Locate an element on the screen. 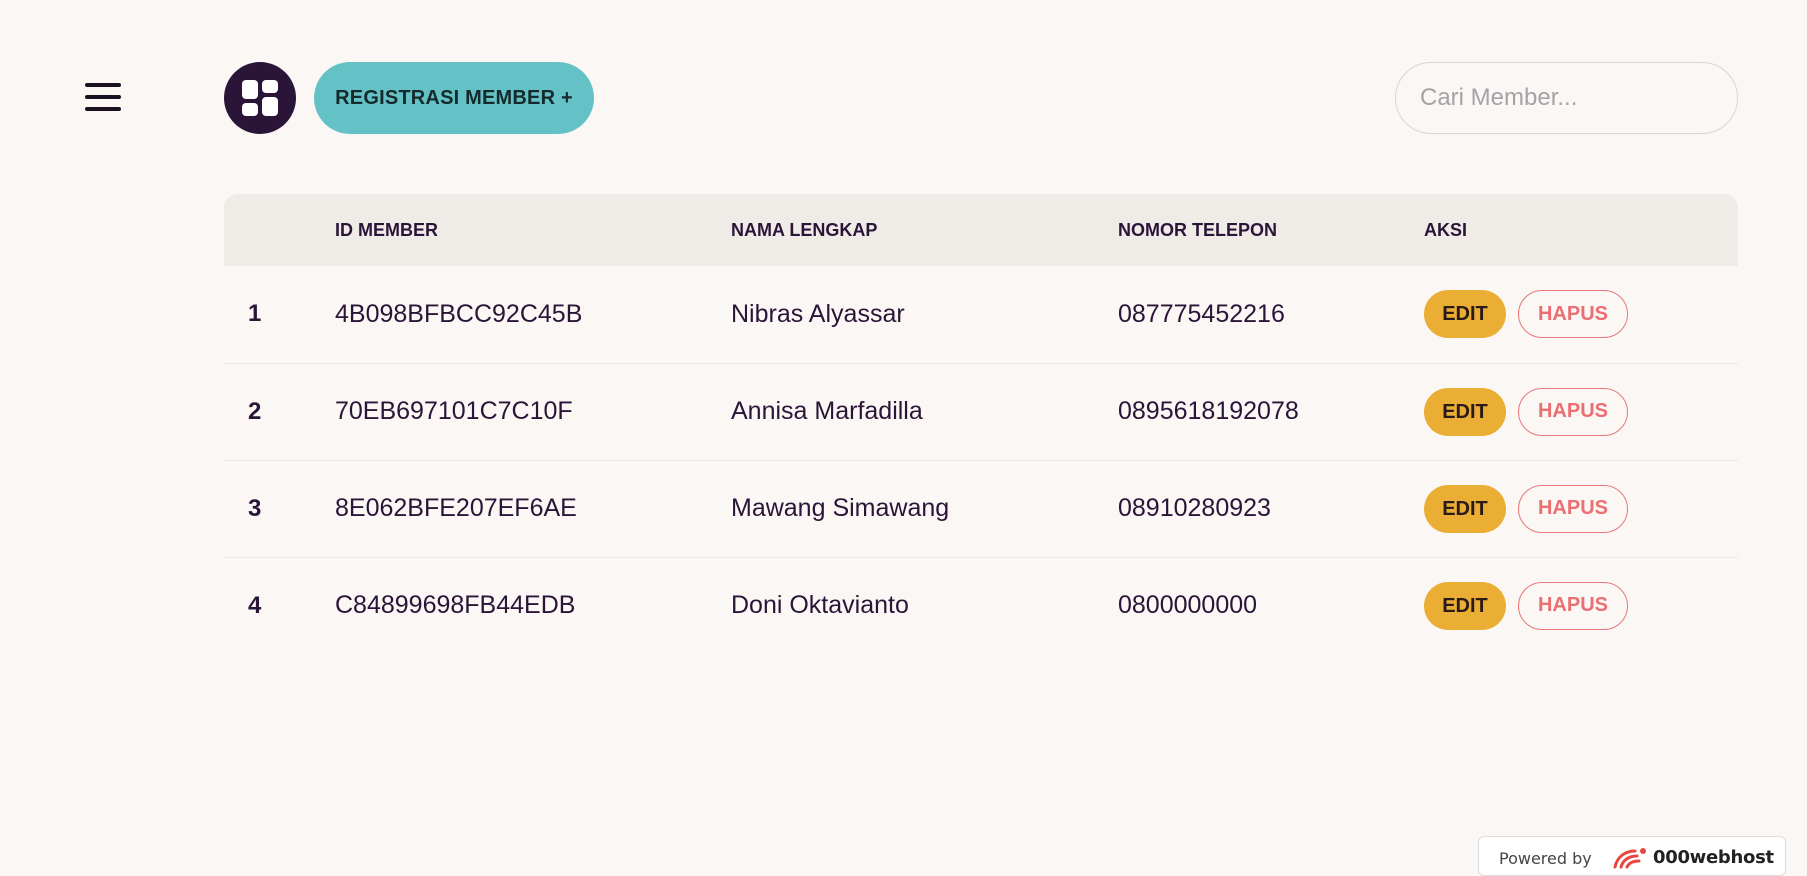  member-id-cell: 8E062BFE207EF6AE is located at coordinates (456, 508).